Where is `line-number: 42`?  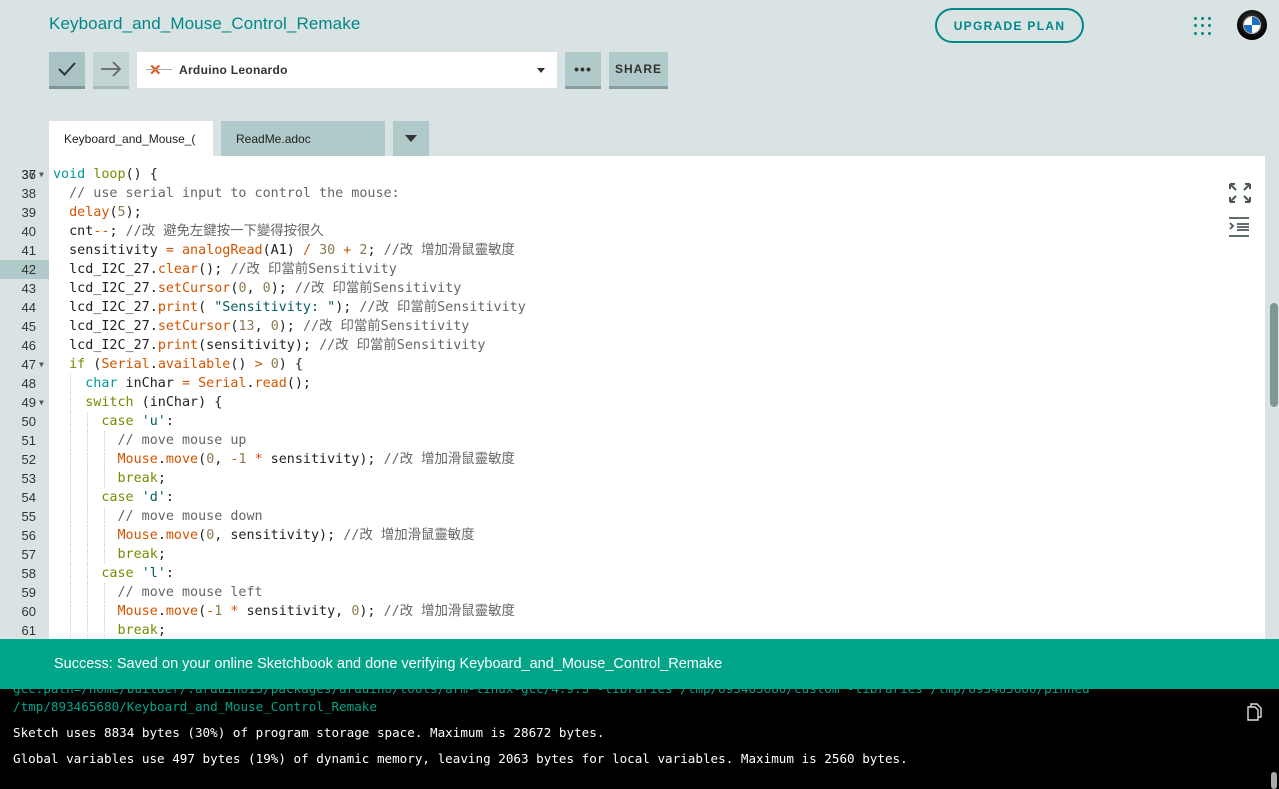 line-number: 42 is located at coordinates (24, 269).